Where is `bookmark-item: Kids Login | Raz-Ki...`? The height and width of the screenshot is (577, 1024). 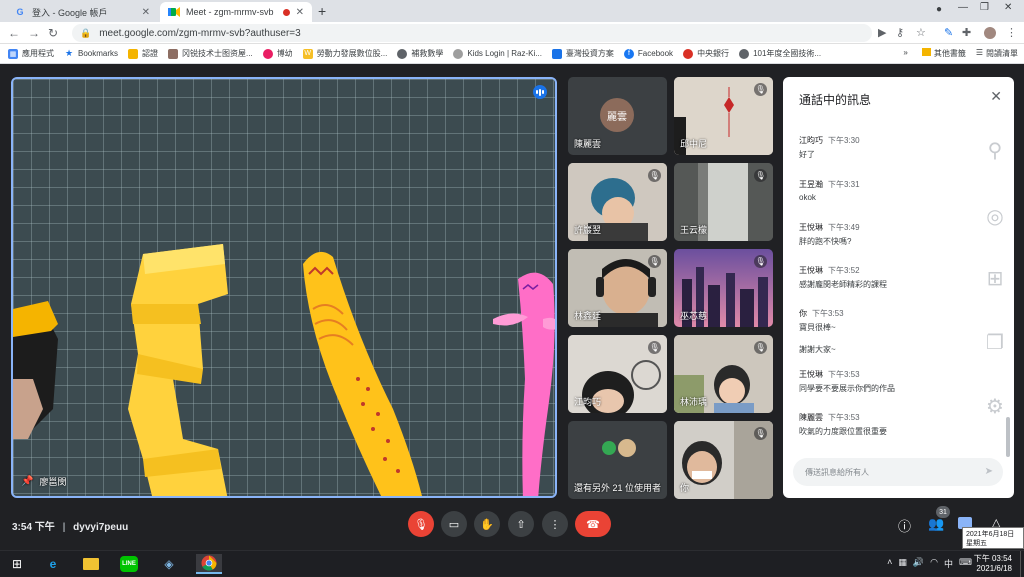 bookmark-item: Kids Login | Raz-Ki... is located at coordinates (497, 53).